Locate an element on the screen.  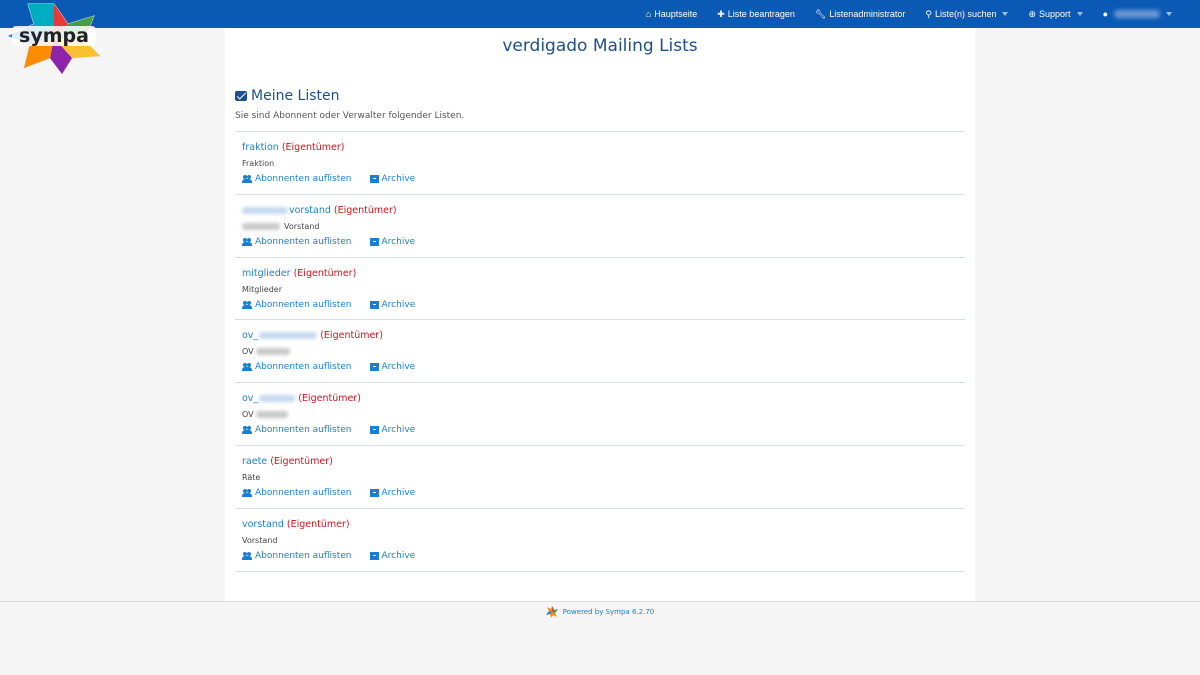
home-icon: ⌂ is located at coordinates (648, 14).